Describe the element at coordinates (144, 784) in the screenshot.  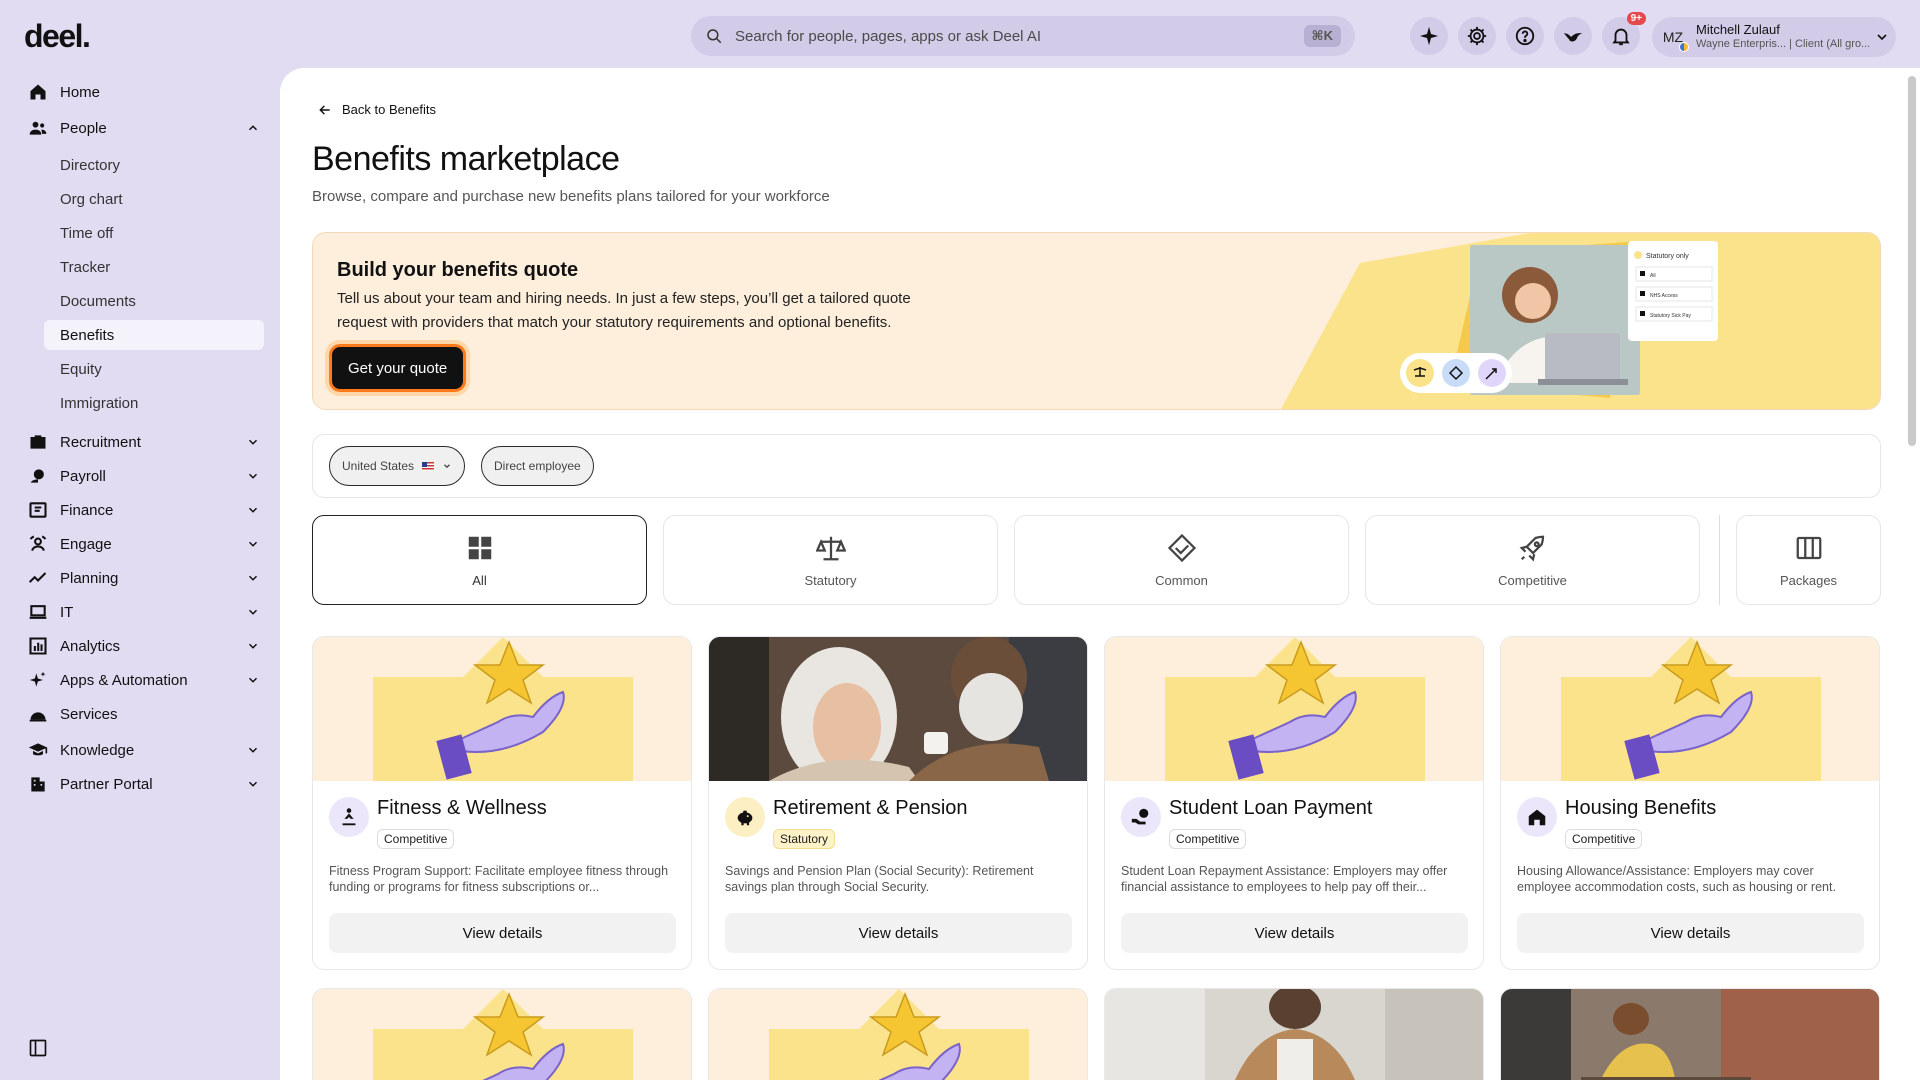
I see `sidebar-item-partner-portal: Partner Portal` at that location.